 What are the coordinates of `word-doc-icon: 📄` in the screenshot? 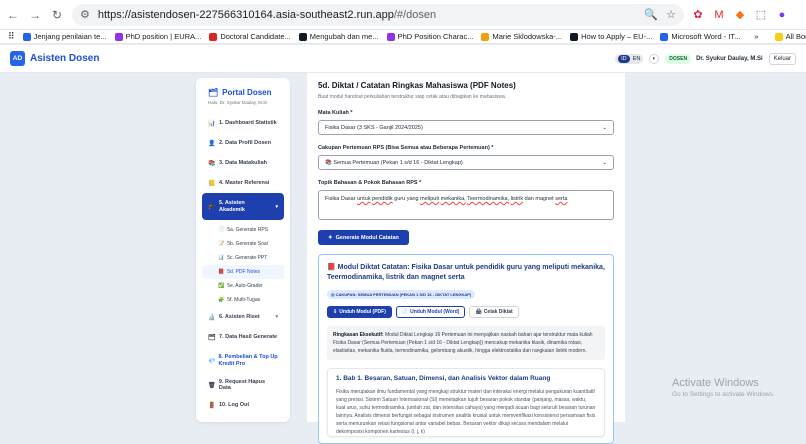 It's located at (405, 312).